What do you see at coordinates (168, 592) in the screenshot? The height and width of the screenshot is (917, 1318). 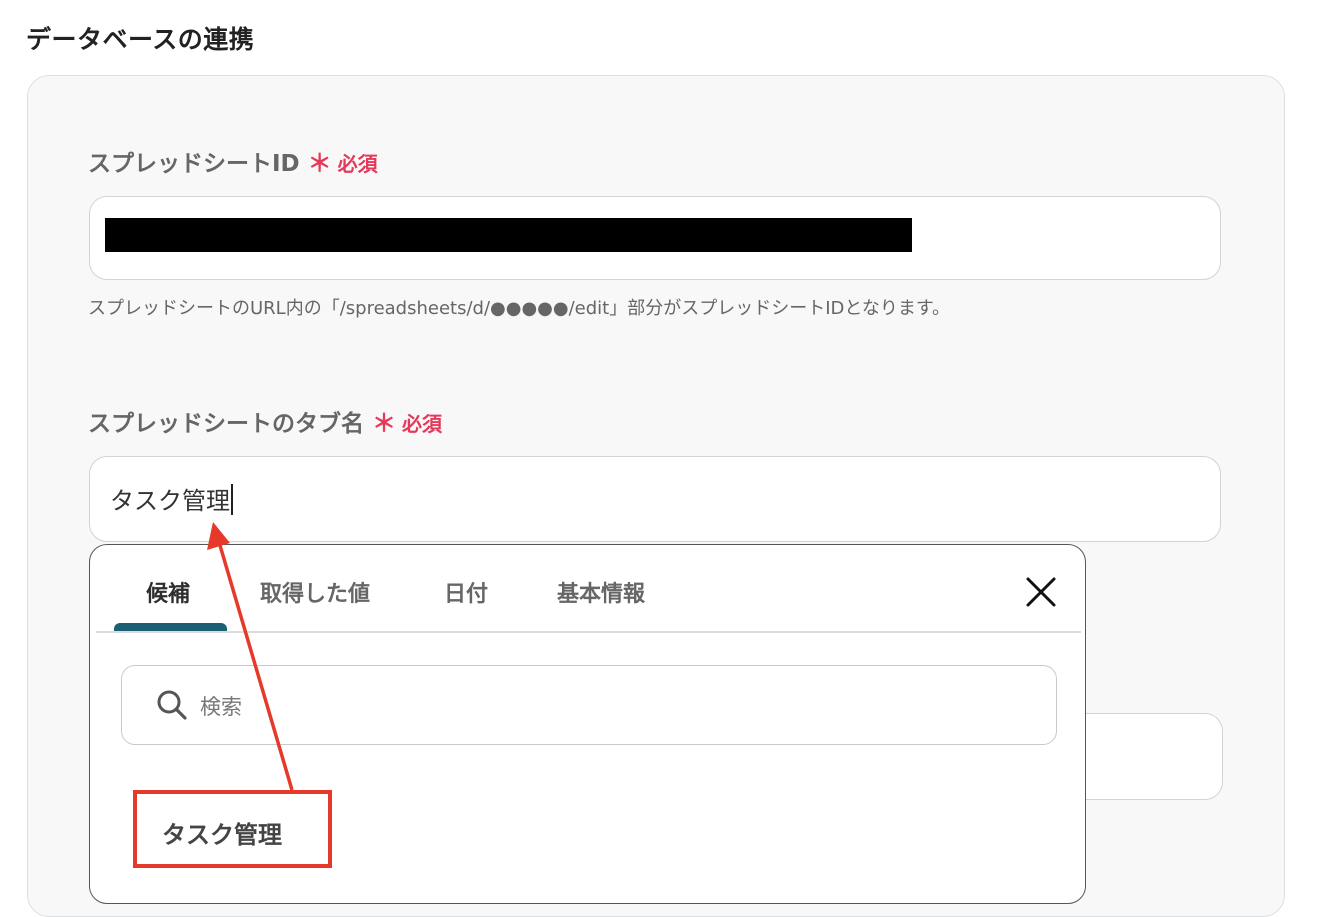 I see `tab-candidates: 候補` at bounding box center [168, 592].